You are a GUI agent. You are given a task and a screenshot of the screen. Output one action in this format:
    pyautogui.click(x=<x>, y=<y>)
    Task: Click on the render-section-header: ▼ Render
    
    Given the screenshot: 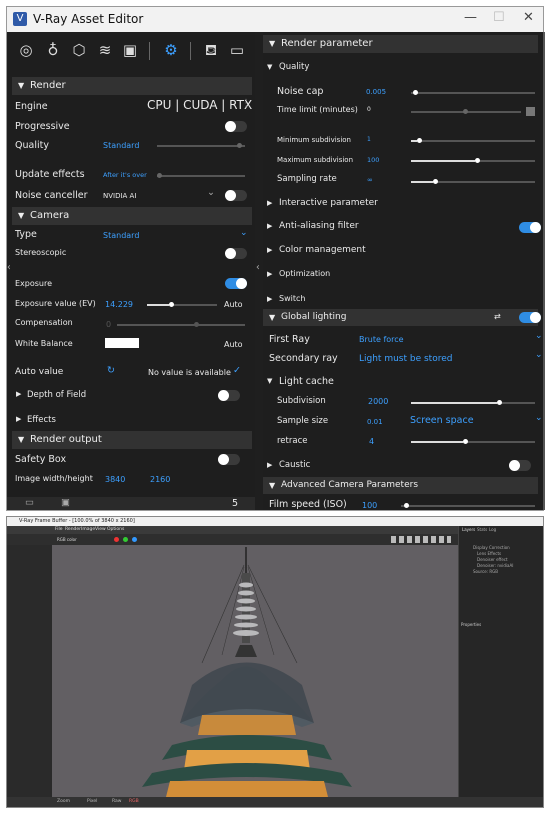 What is the action you would take?
    pyautogui.click(x=132, y=86)
    